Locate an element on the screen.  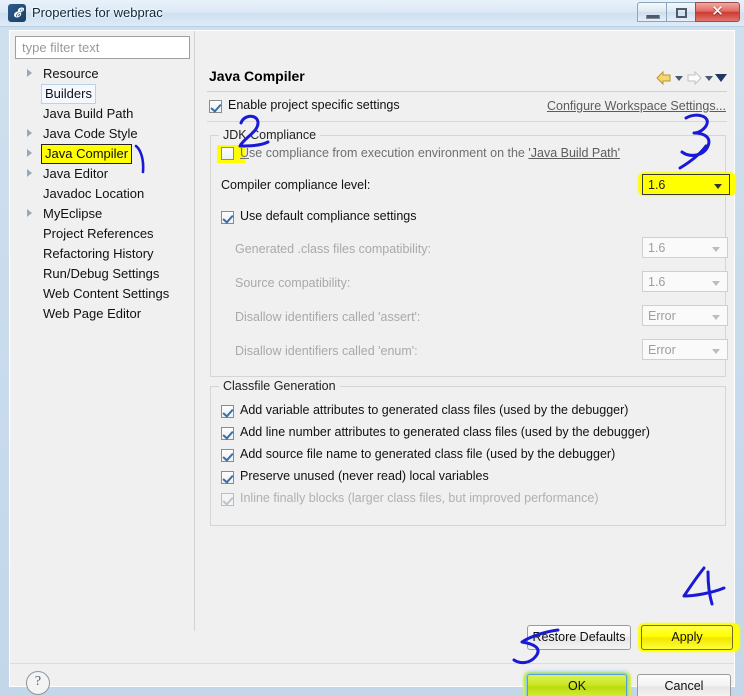
sidebar-item-label: Java Build Path is located at coordinates (88, 113).